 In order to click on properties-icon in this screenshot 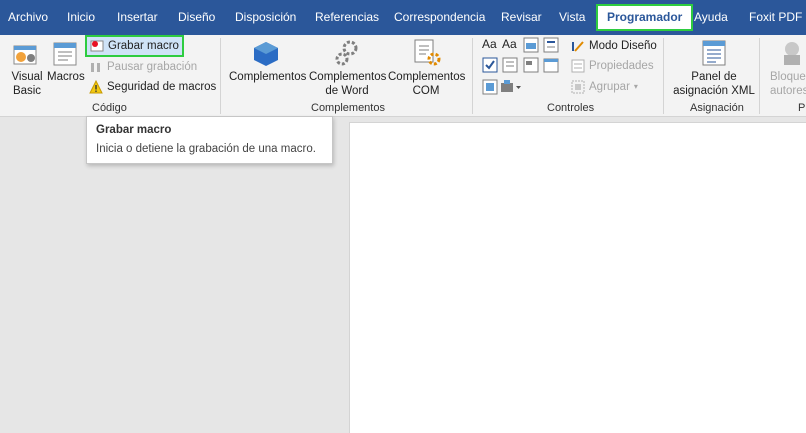, I will do `click(578, 66)`.